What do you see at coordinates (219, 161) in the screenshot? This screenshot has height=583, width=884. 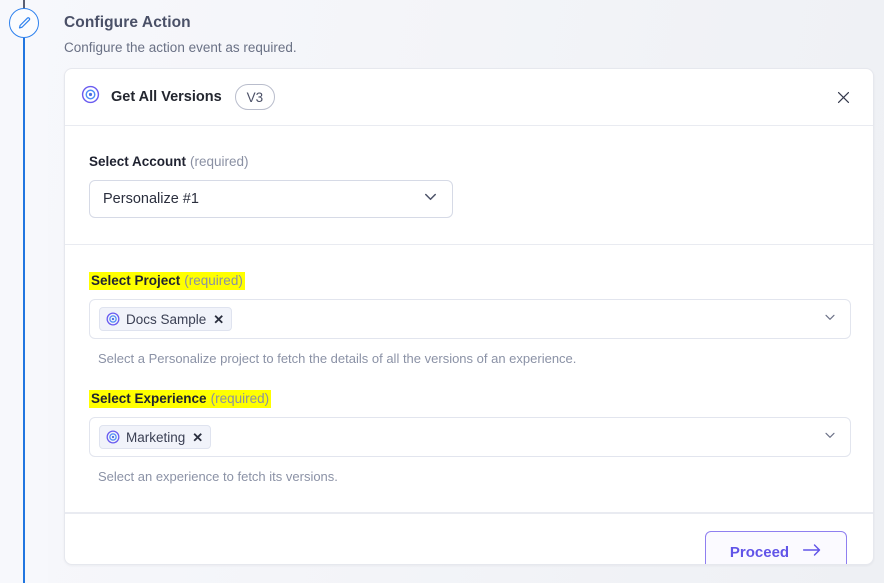 I see `account-required-text: (required)` at bounding box center [219, 161].